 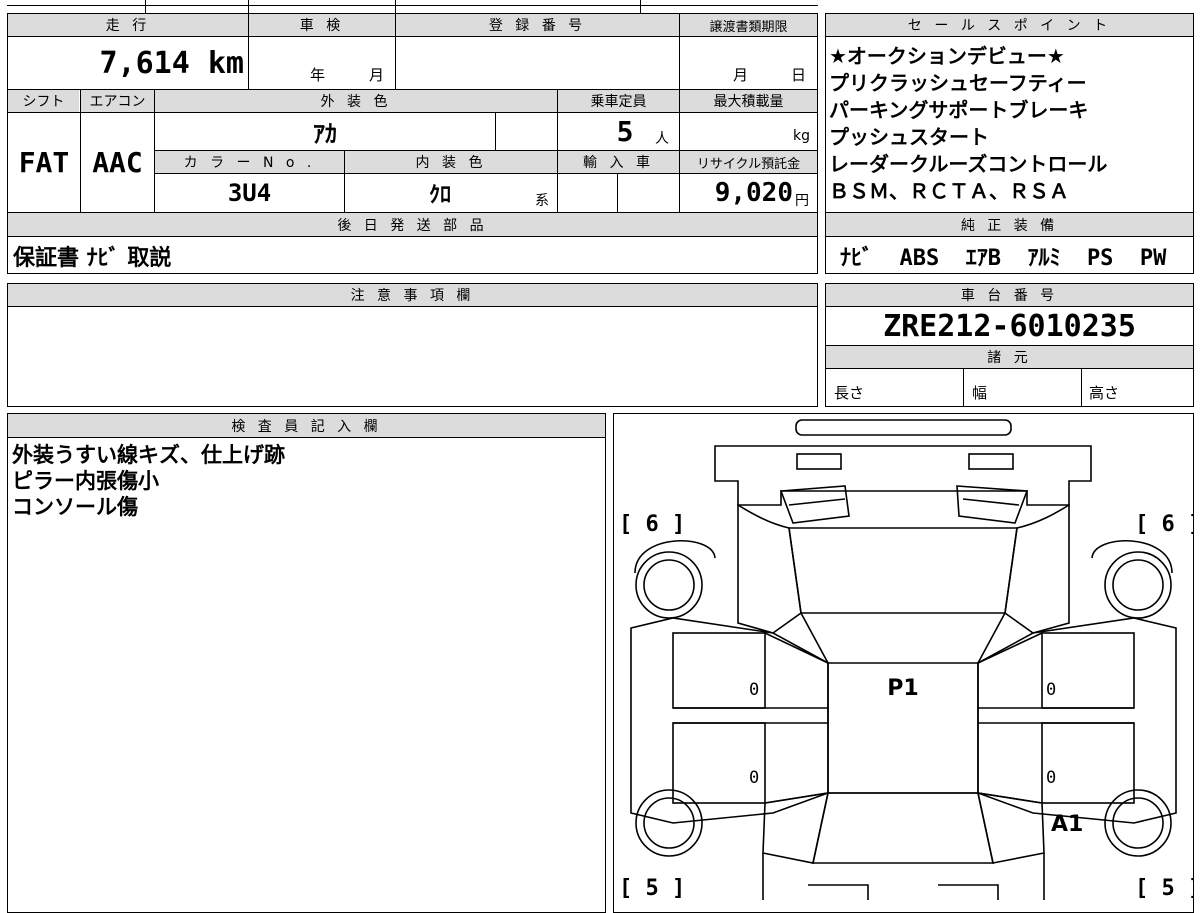 What do you see at coordinates (128, 25) in the screenshot?
I see `mileage-header: 走 行` at bounding box center [128, 25].